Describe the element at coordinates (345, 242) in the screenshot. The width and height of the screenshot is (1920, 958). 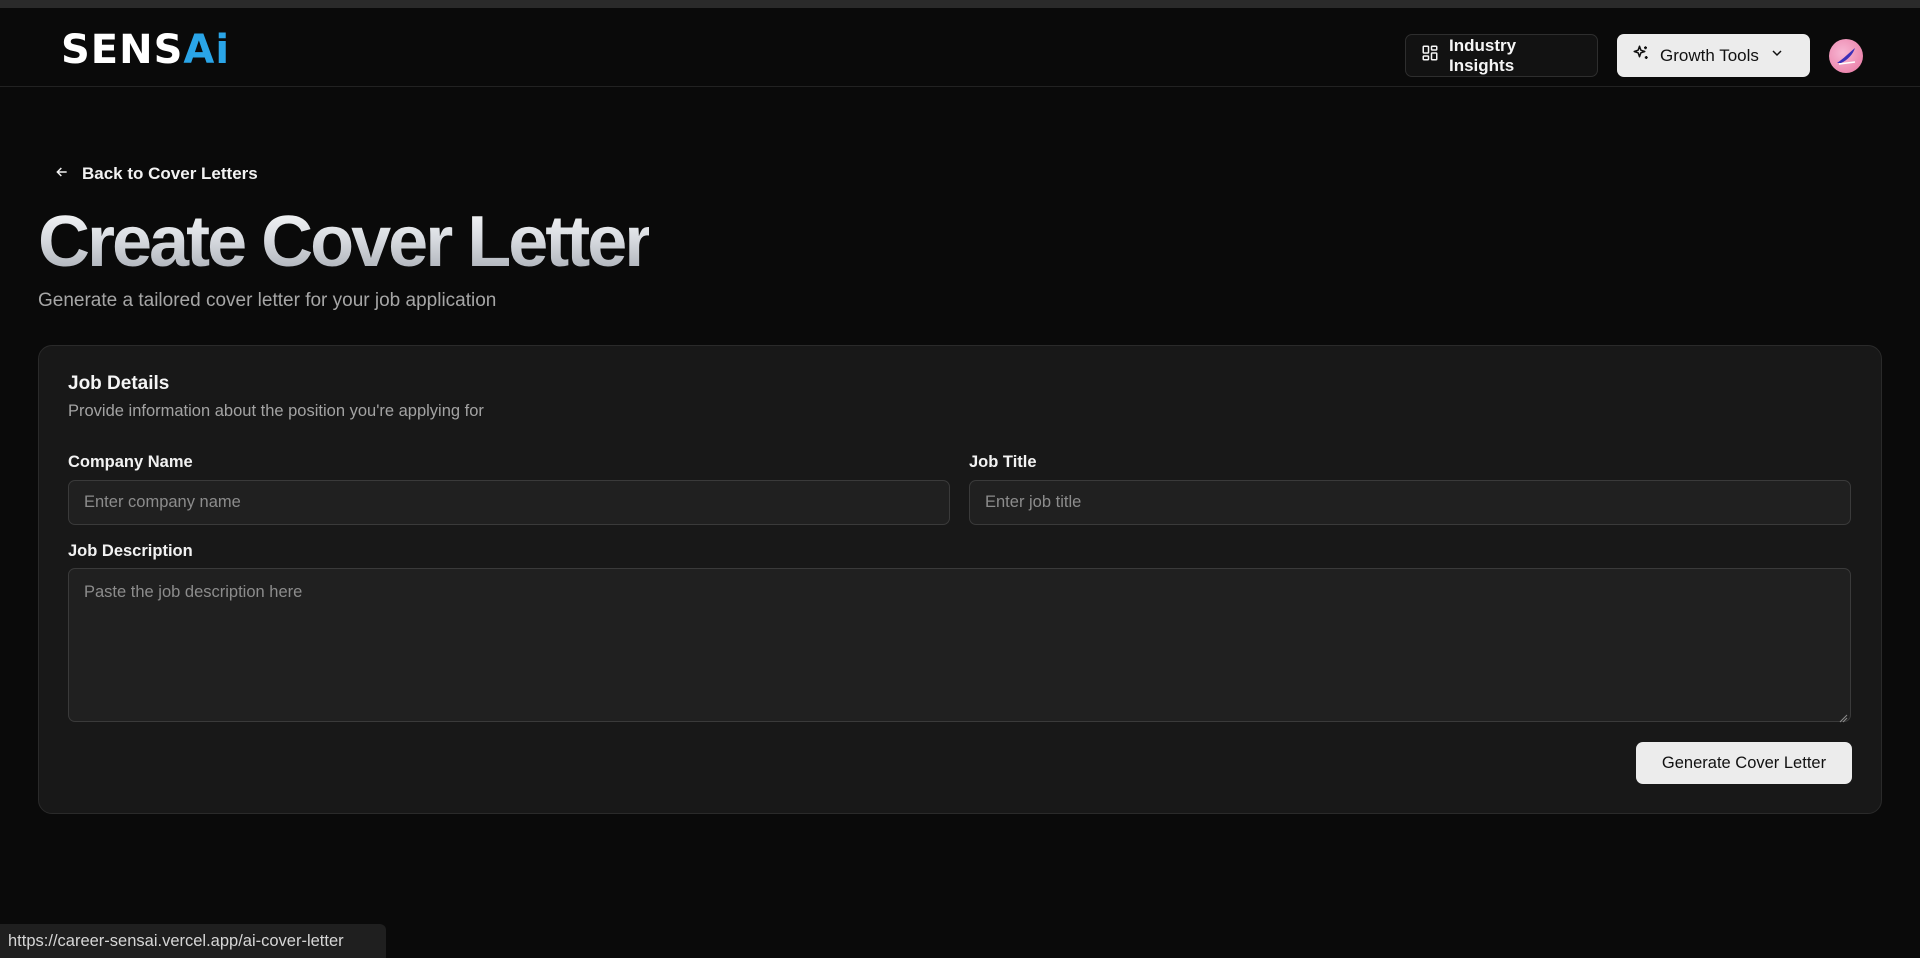
I see `page-title: Create Cover Letter` at that location.